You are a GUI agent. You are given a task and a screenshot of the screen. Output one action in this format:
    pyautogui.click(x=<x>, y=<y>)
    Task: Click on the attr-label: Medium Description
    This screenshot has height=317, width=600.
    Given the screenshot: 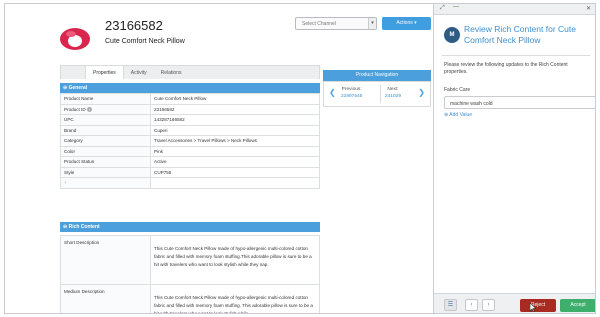 What is the action you would take?
    pyautogui.click(x=105, y=298)
    